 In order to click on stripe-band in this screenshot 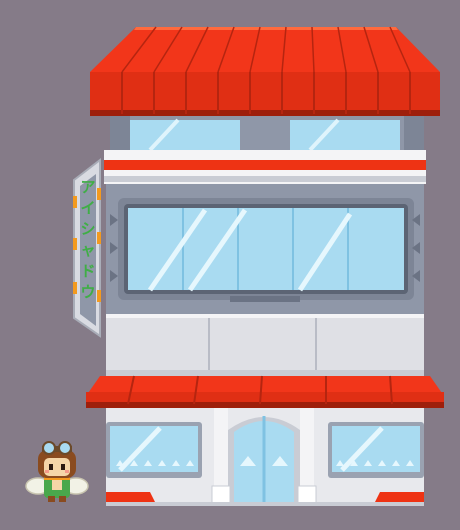, I will do `click(265, 167)`.